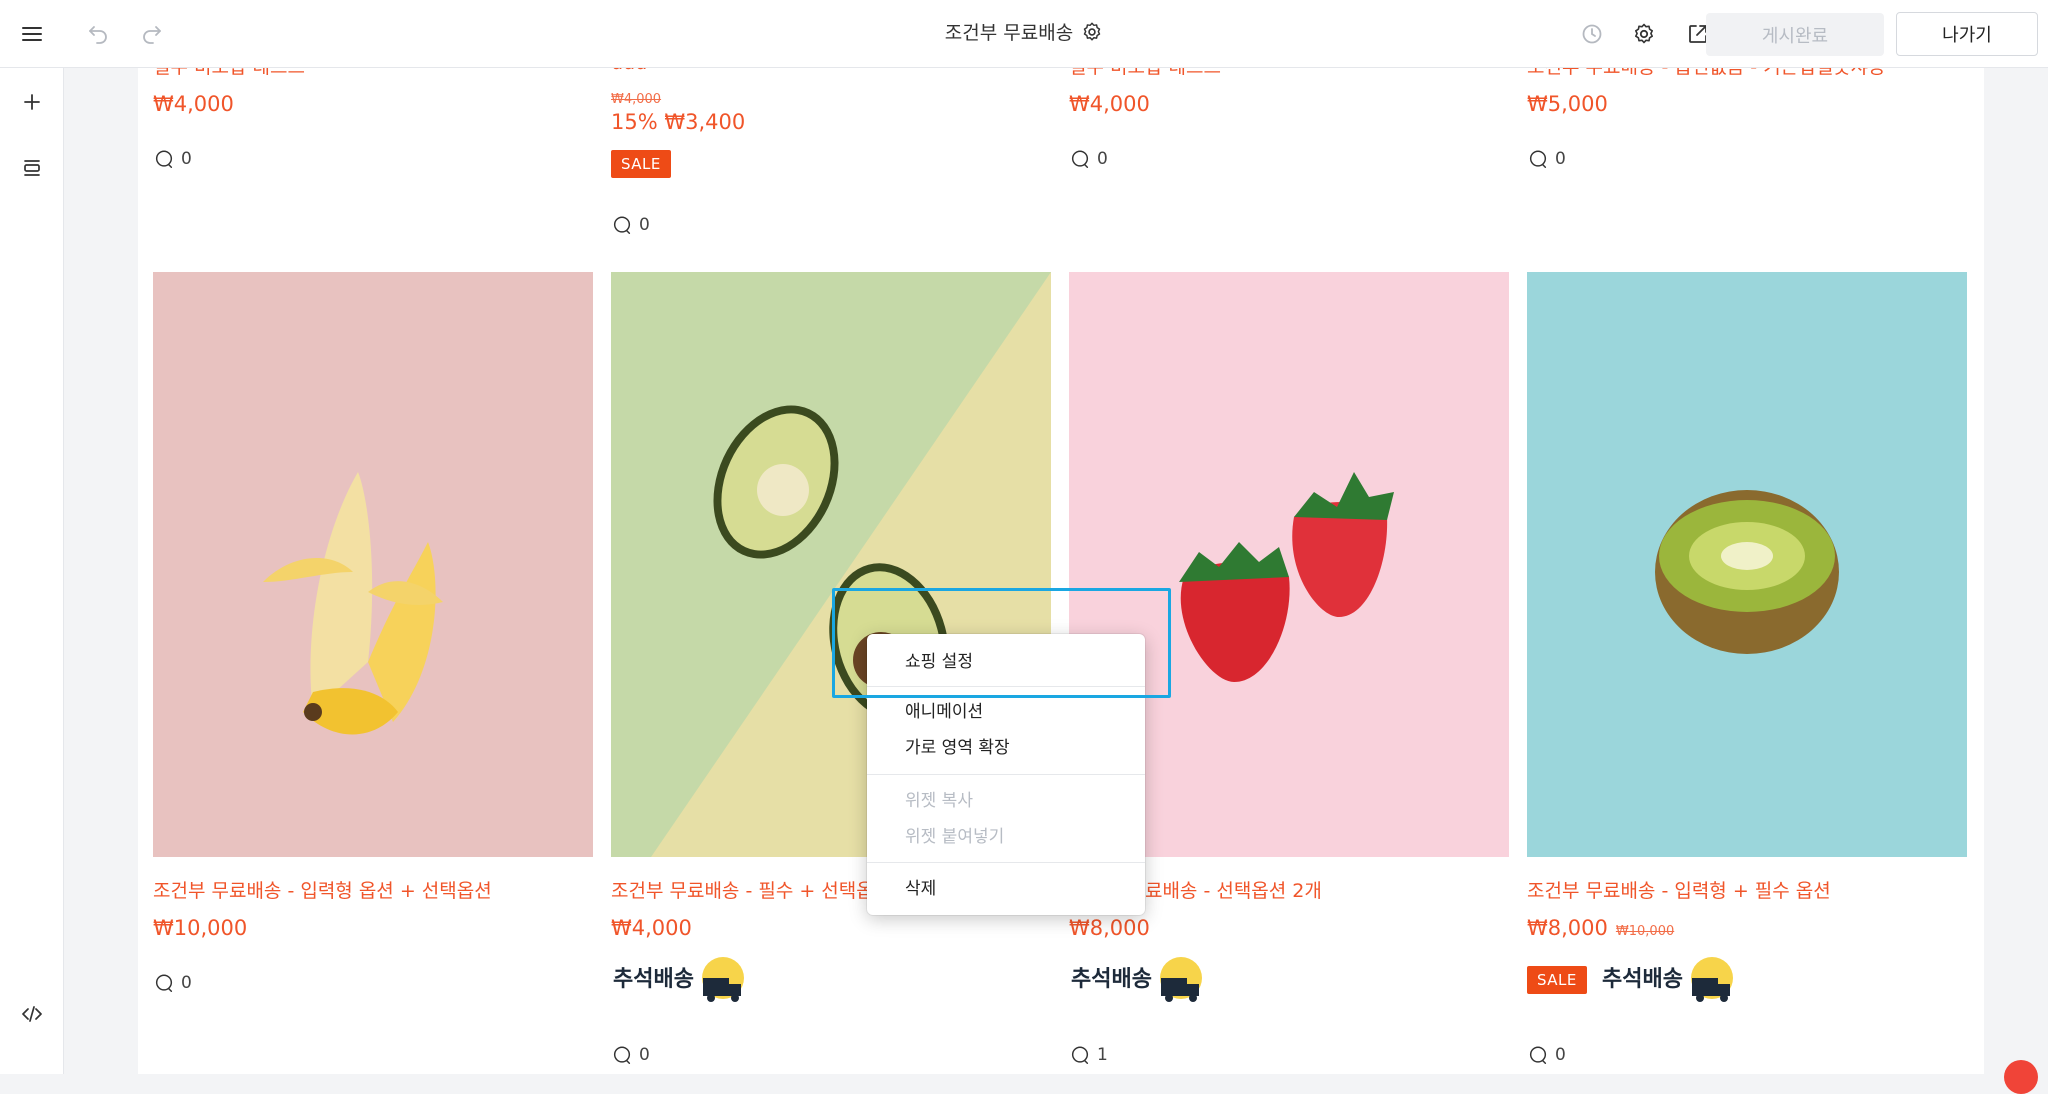 The image size is (2048, 1094). Describe the element at coordinates (1645, 931) in the screenshot. I see `old-price: ₩10,000` at that location.